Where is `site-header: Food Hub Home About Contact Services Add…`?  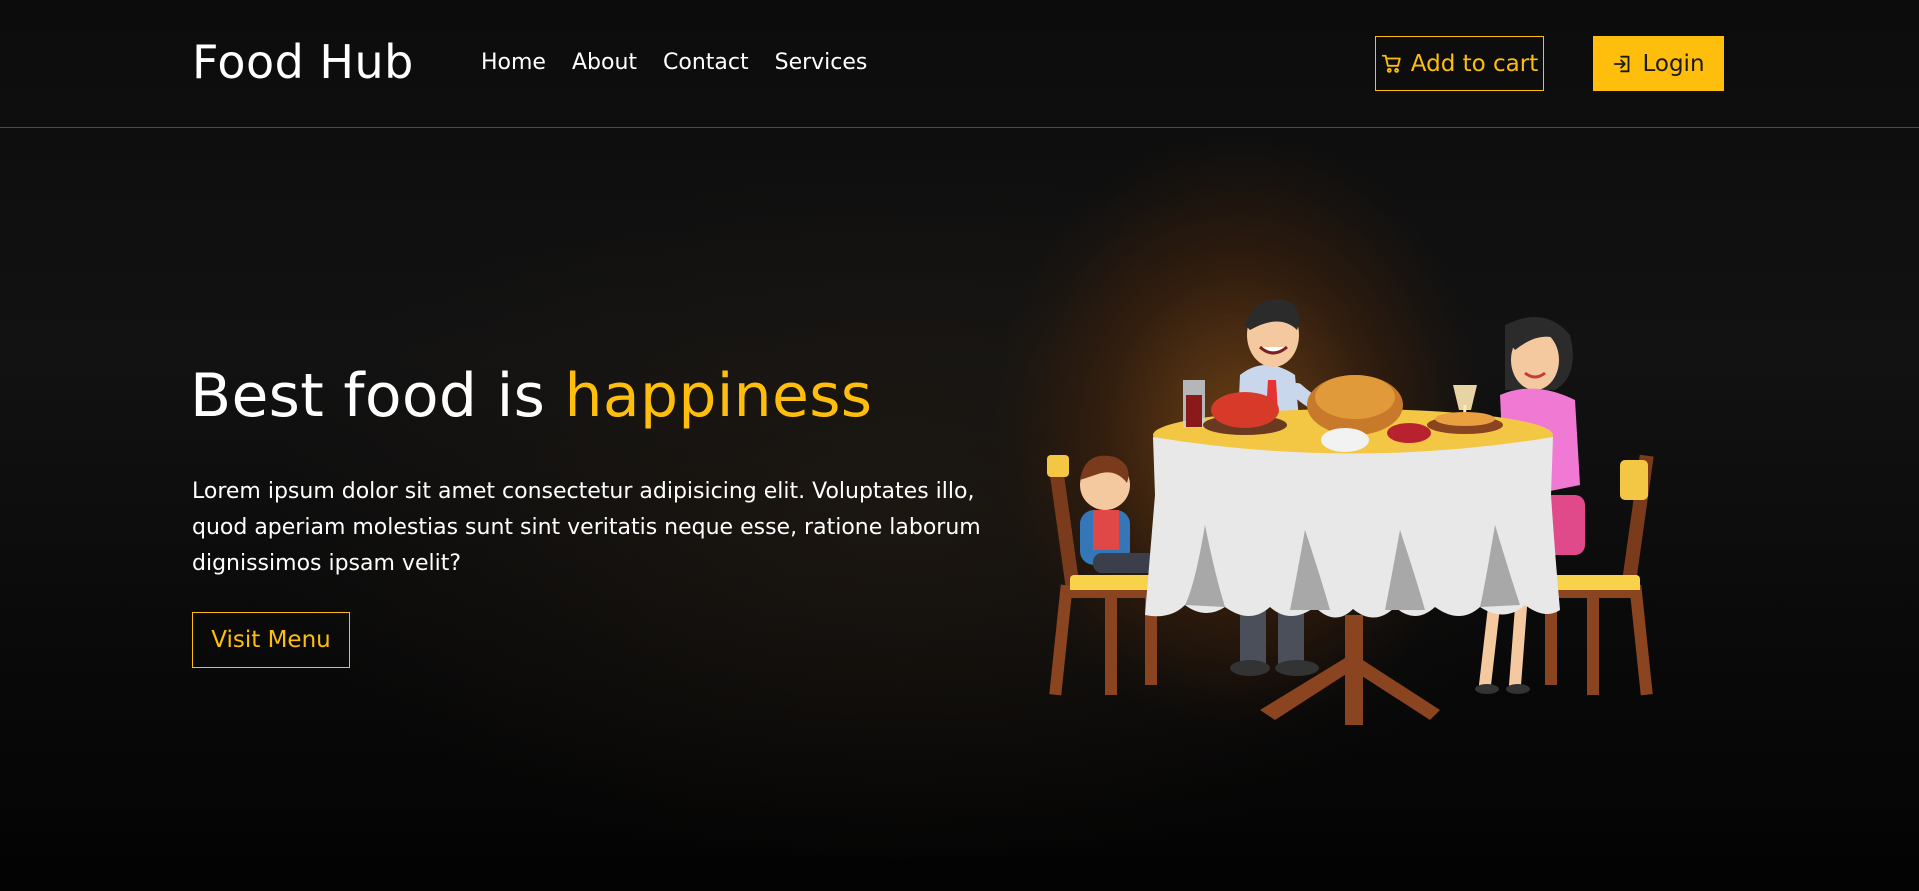 site-header: Food Hub Home About Contact Services Add… is located at coordinates (959, 64).